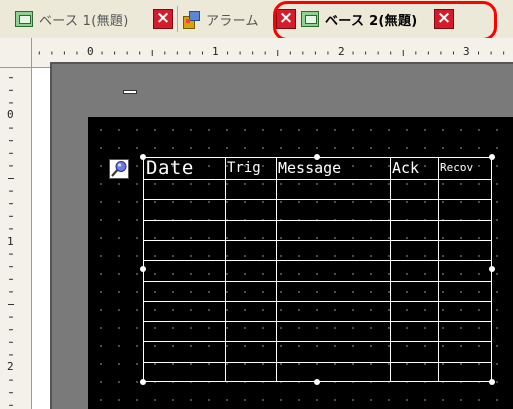 This screenshot has height=409, width=513. I want to click on magnifier-icon, so click(119, 169).